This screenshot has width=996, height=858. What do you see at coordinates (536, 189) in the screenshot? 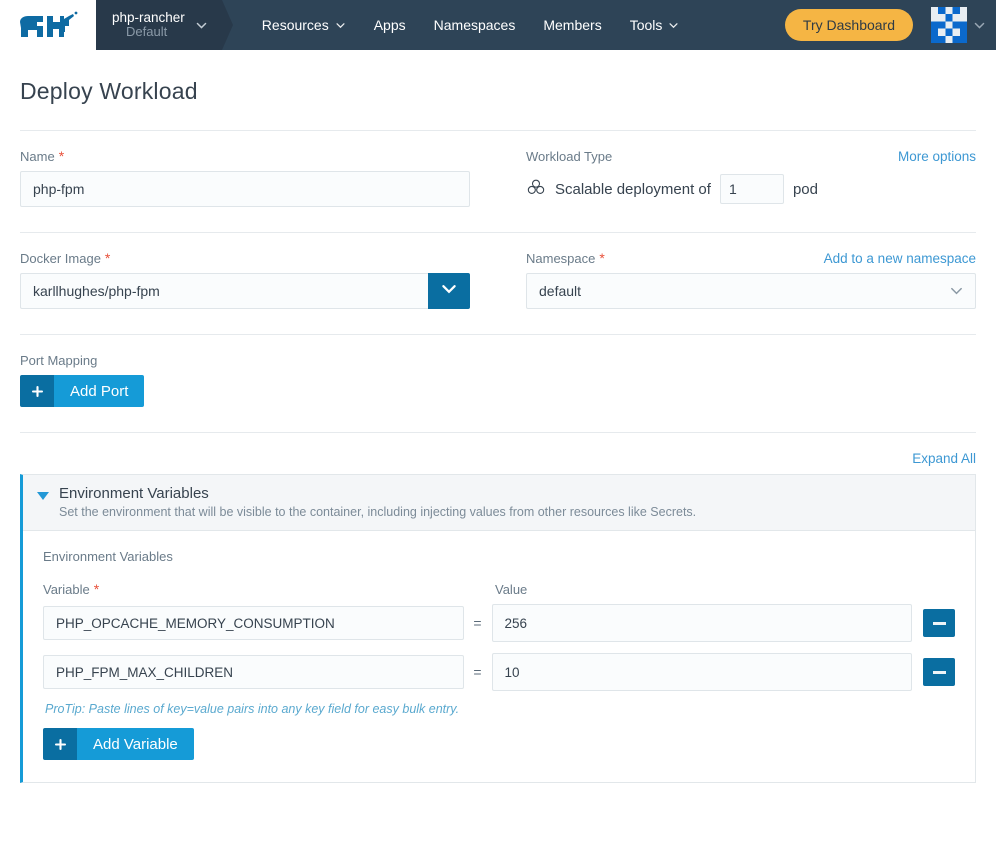
I see `scalable-deployment-icon` at bounding box center [536, 189].